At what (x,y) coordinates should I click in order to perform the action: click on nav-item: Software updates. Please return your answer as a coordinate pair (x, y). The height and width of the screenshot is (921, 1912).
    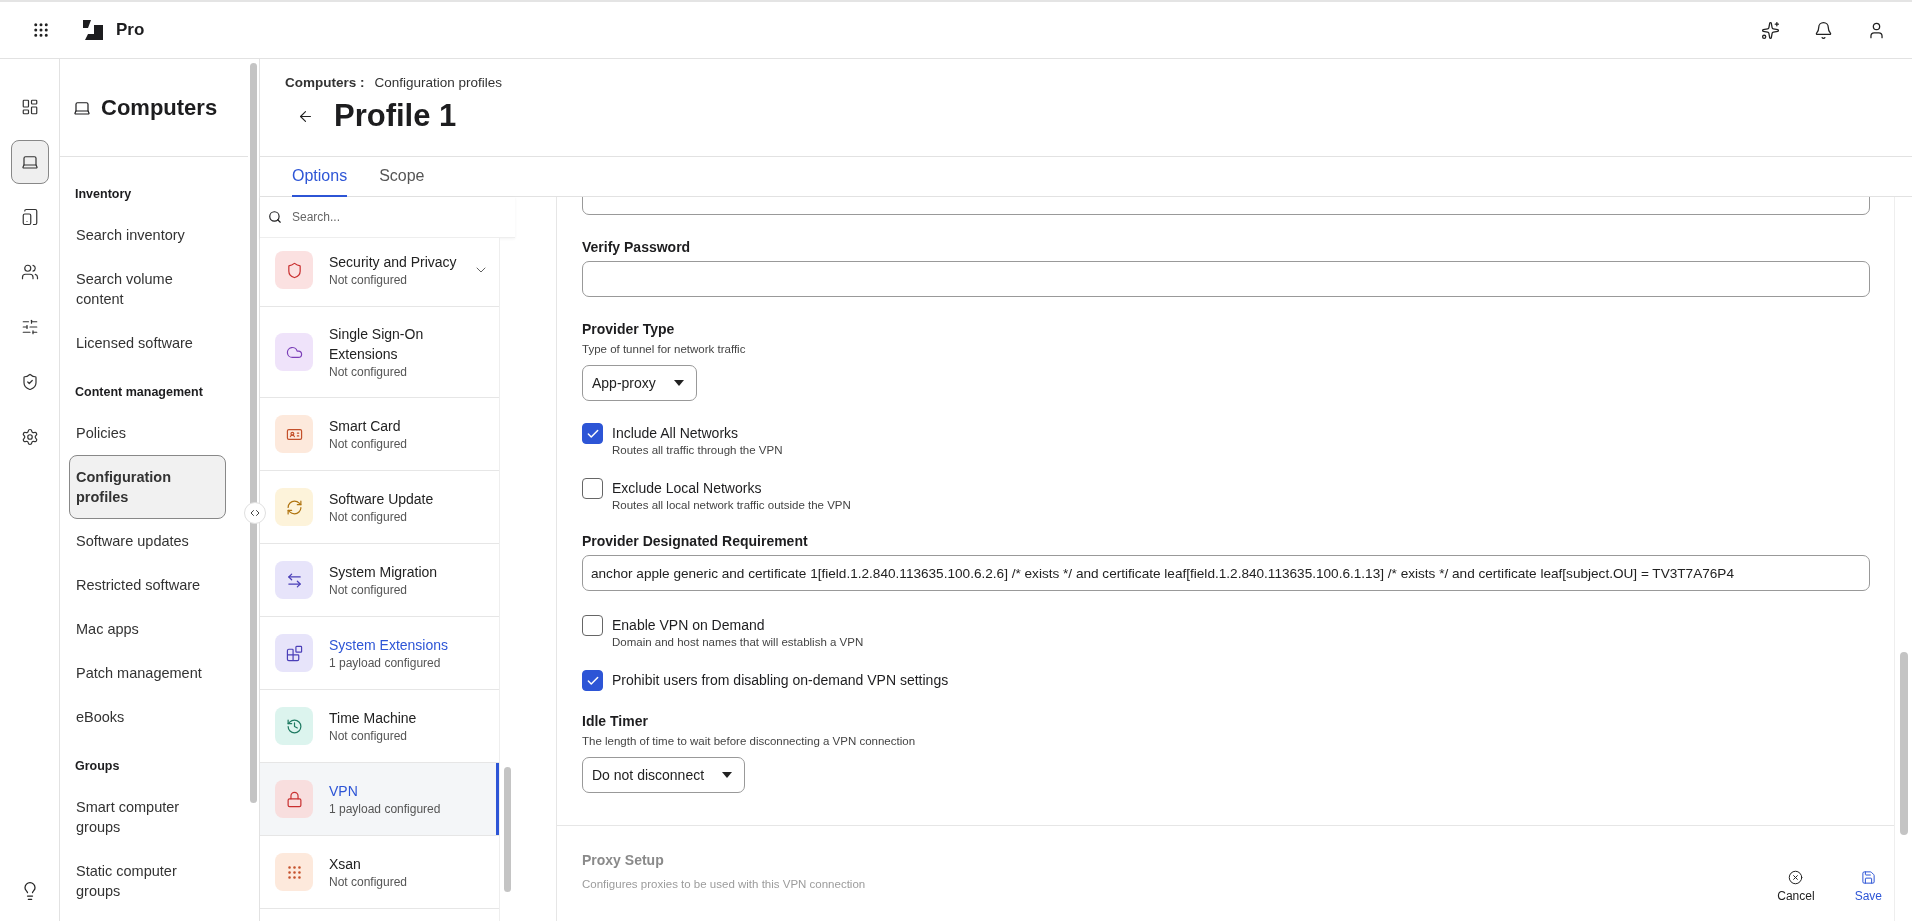
    Looking at the image, I should click on (147, 541).